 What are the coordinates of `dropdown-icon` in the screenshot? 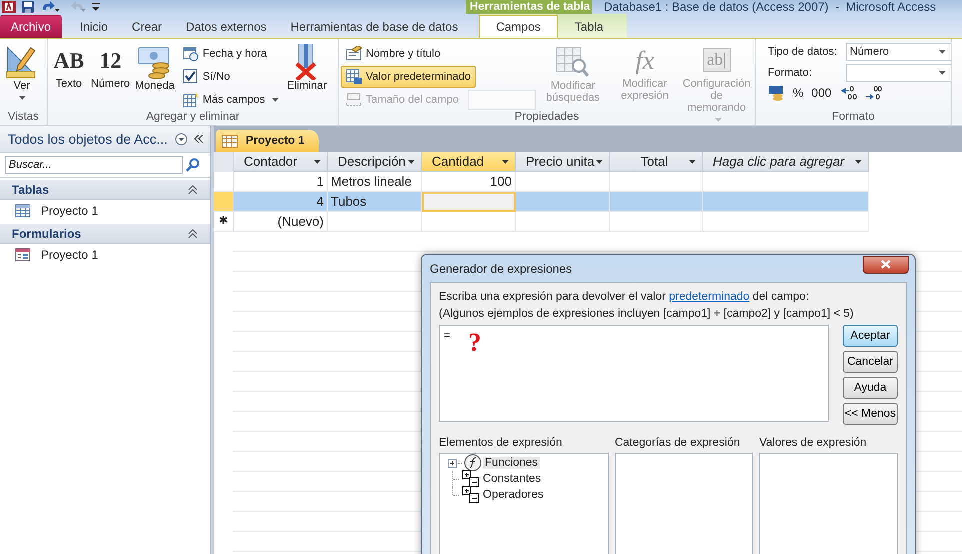 It's located at (181, 139).